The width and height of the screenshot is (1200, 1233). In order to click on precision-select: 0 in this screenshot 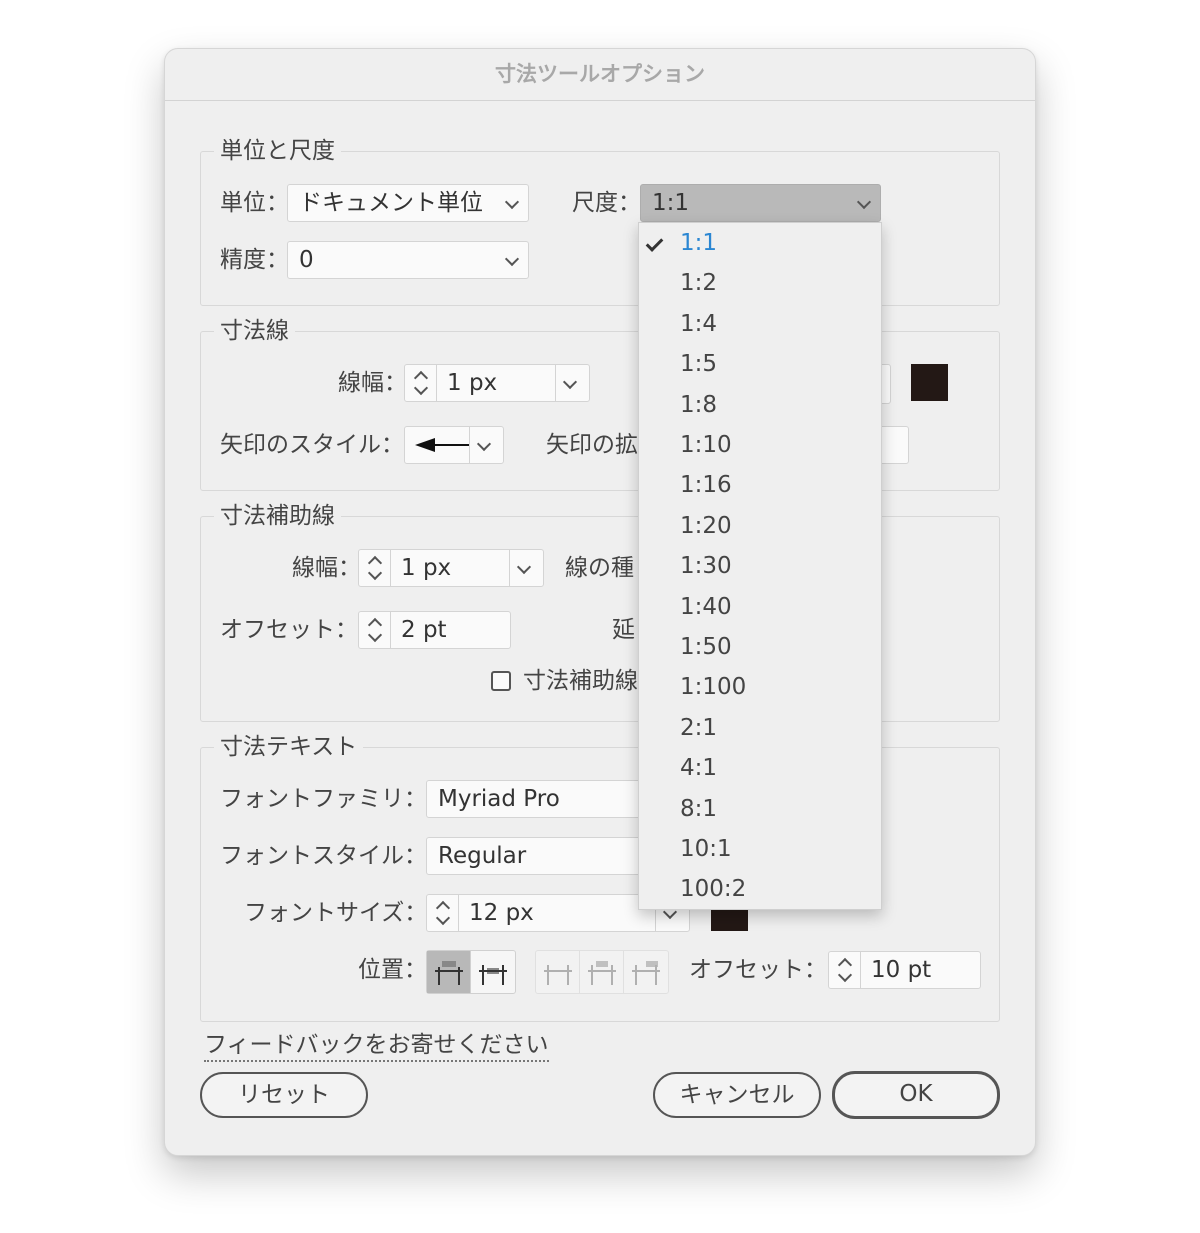, I will do `click(408, 260)`.